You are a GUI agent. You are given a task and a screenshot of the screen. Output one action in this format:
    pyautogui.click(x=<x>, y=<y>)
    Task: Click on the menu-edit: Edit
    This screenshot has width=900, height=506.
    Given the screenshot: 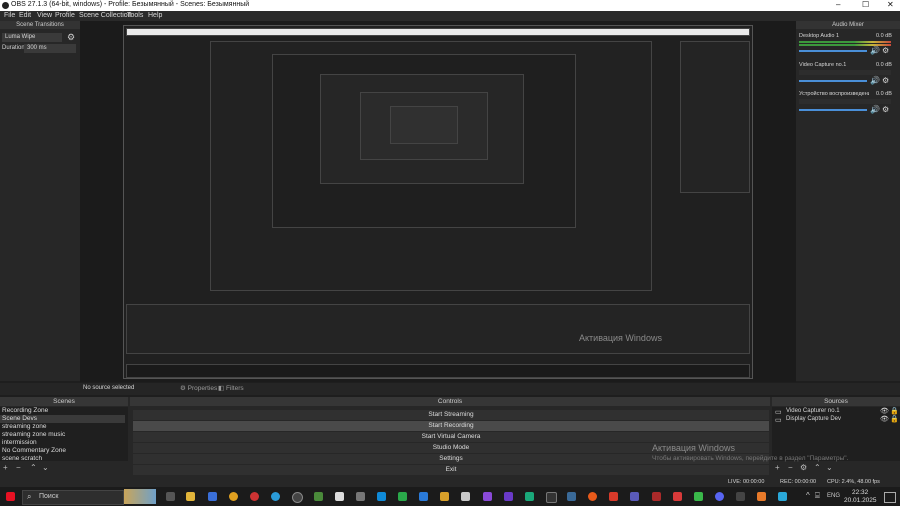 What is the action you would take?
    pyautogui.click(x=25, y=15)
    